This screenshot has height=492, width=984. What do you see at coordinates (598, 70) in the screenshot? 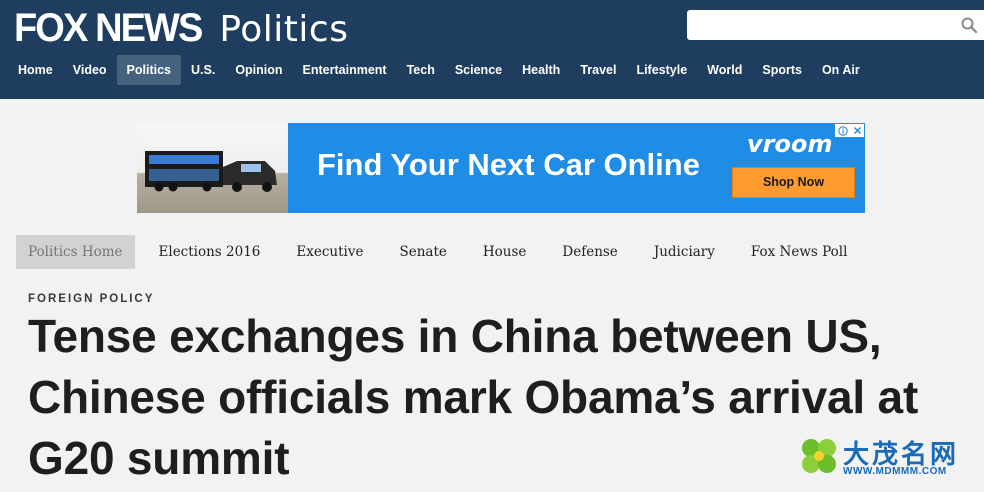
I see `nav-item-travel: Travel` at bounding box center [598, 70].